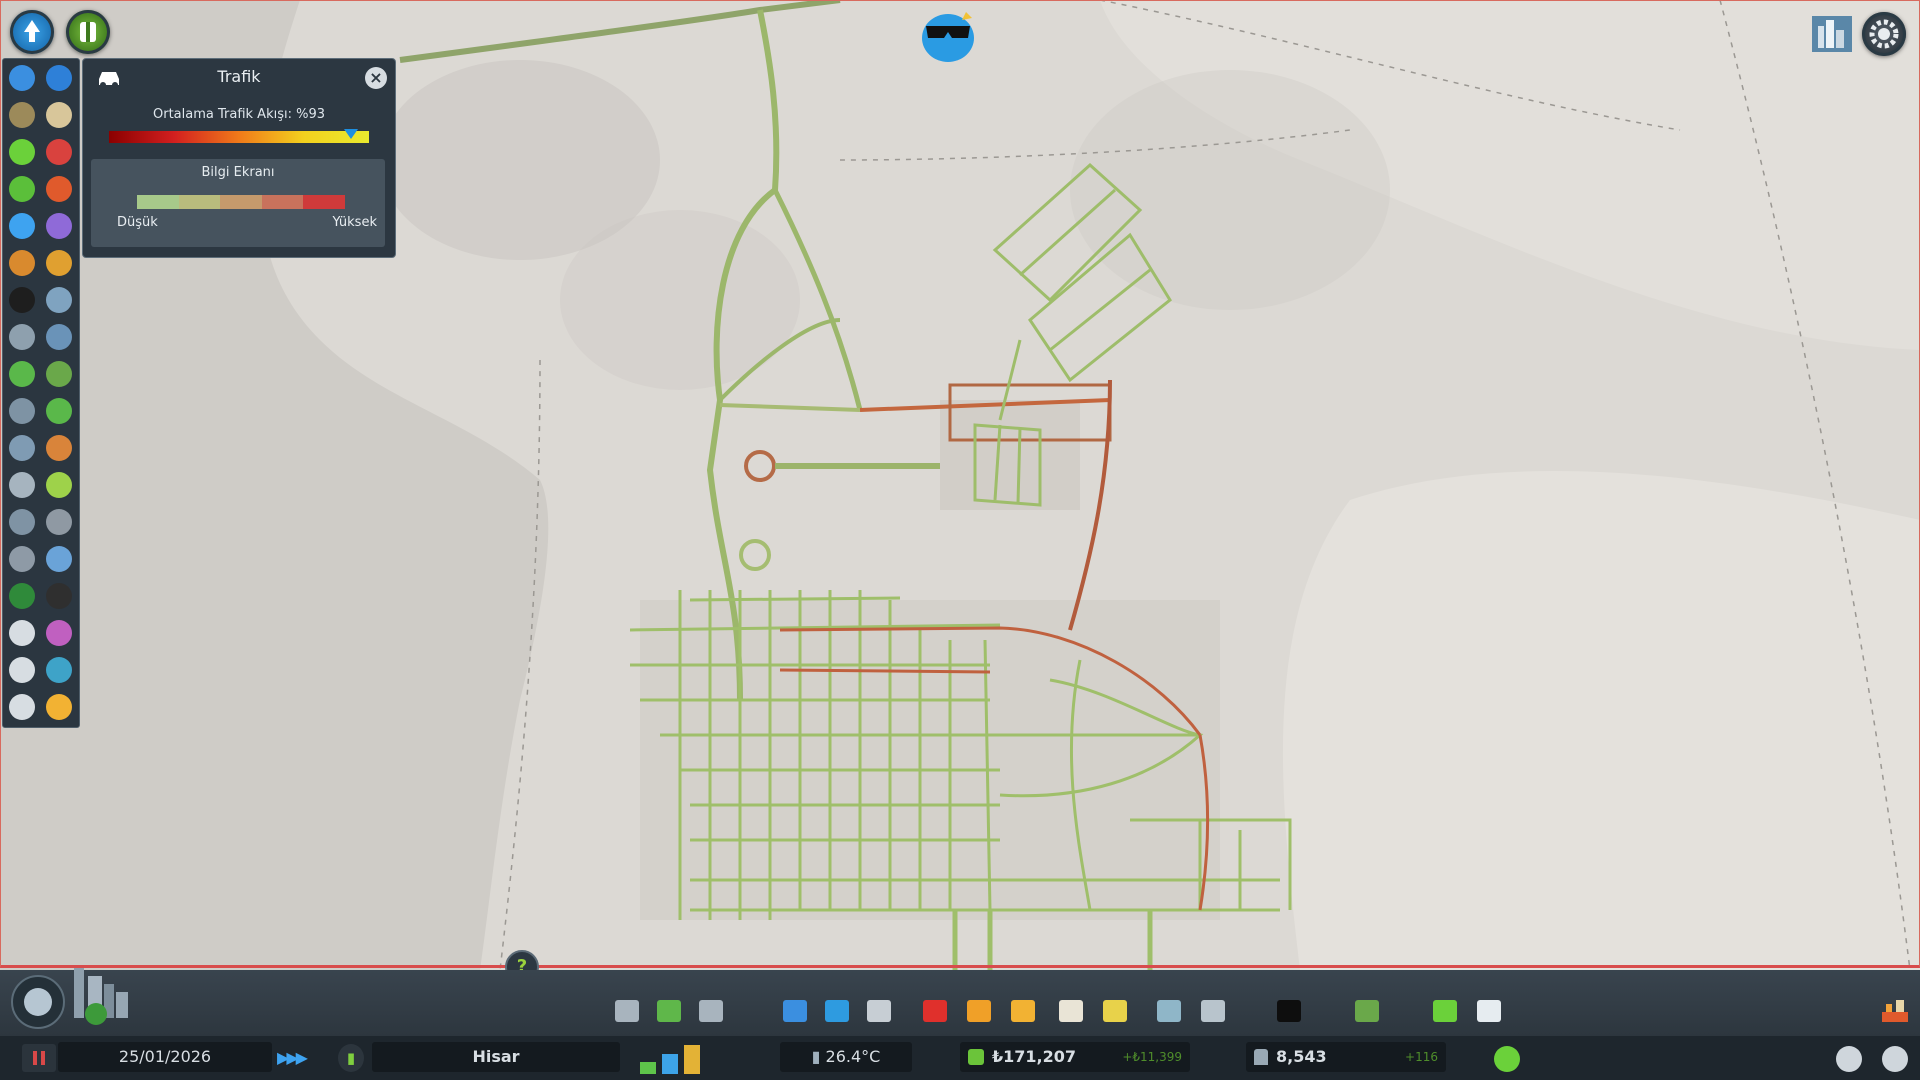 The width and height of the screenshot is (1920, 1080). Describe the element at coordinates (32, 32) in the screenshot. I see `milestone-unlock-icon` at that location.